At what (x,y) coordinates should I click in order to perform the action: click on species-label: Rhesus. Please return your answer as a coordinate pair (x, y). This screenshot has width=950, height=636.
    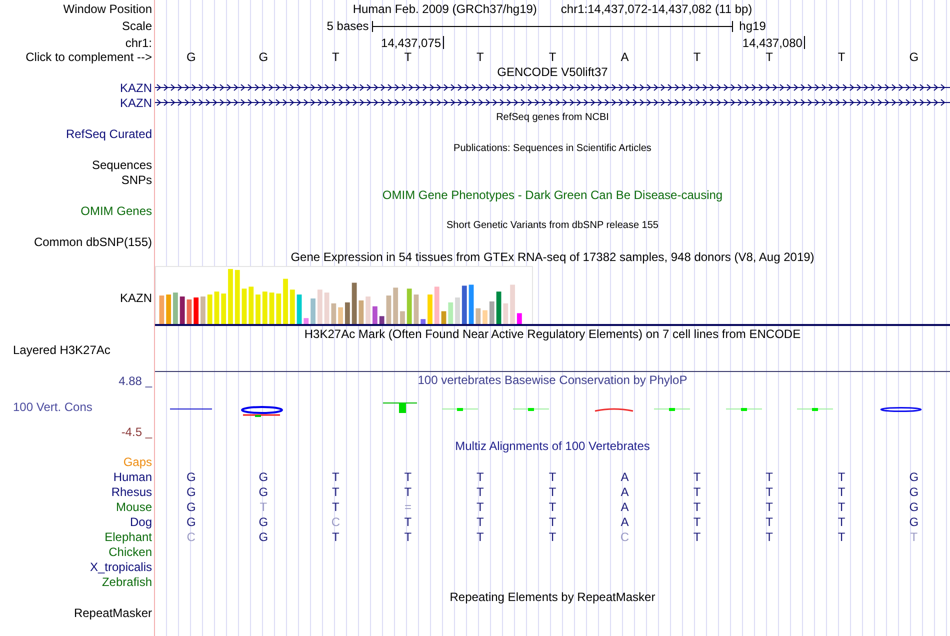
    Looking at the image, I should click on (131, 492).